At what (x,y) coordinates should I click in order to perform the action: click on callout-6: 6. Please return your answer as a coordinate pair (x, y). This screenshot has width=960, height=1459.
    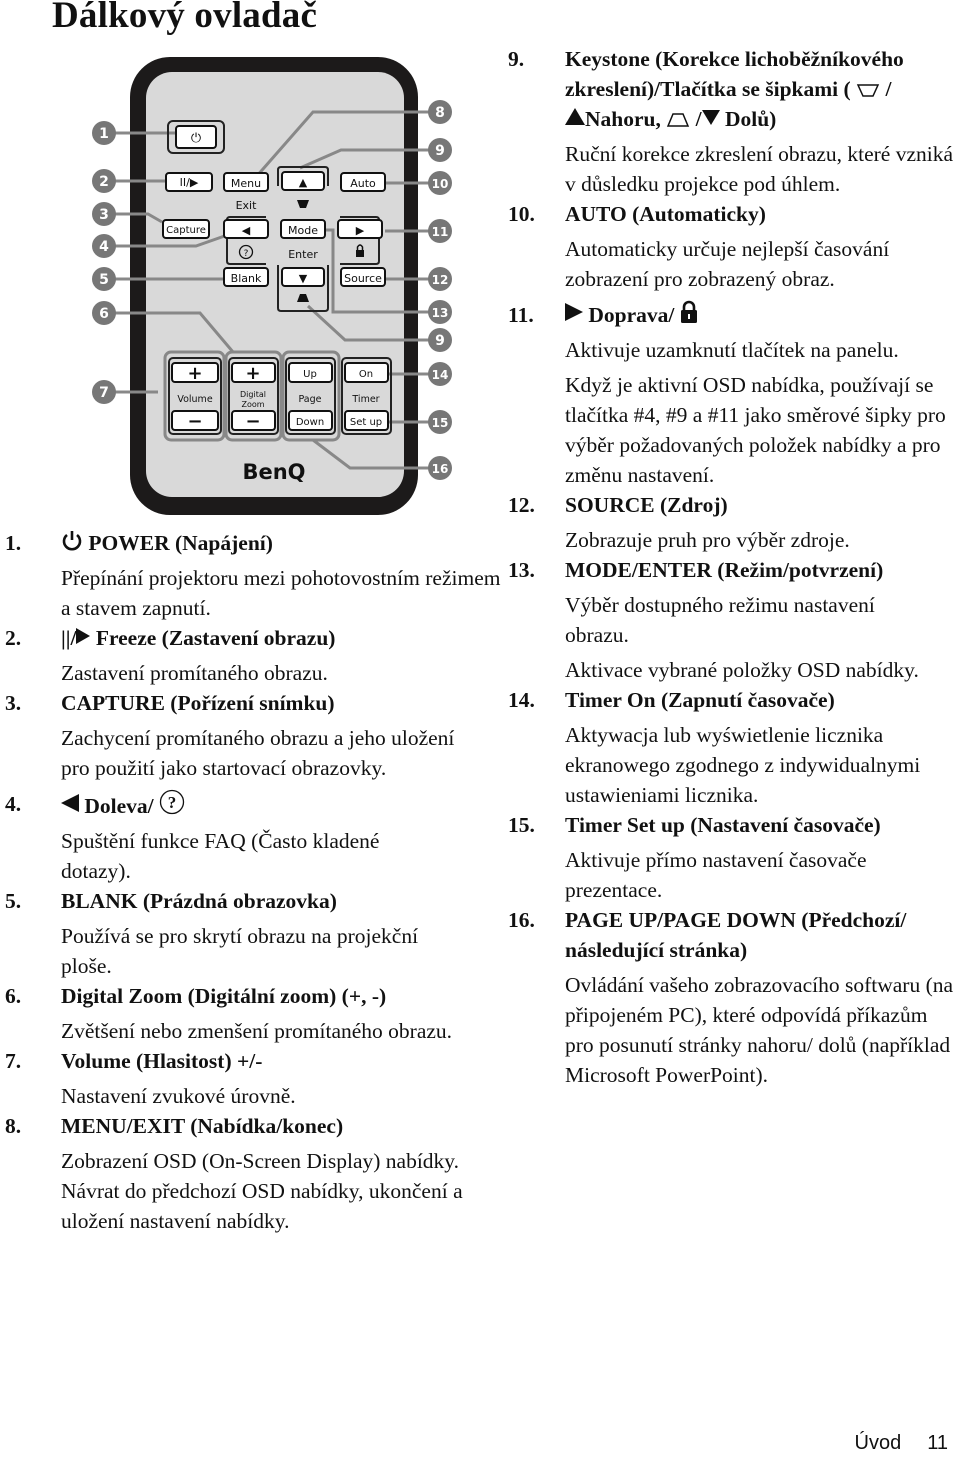
    Looking at the image, I should click on (104, 313).